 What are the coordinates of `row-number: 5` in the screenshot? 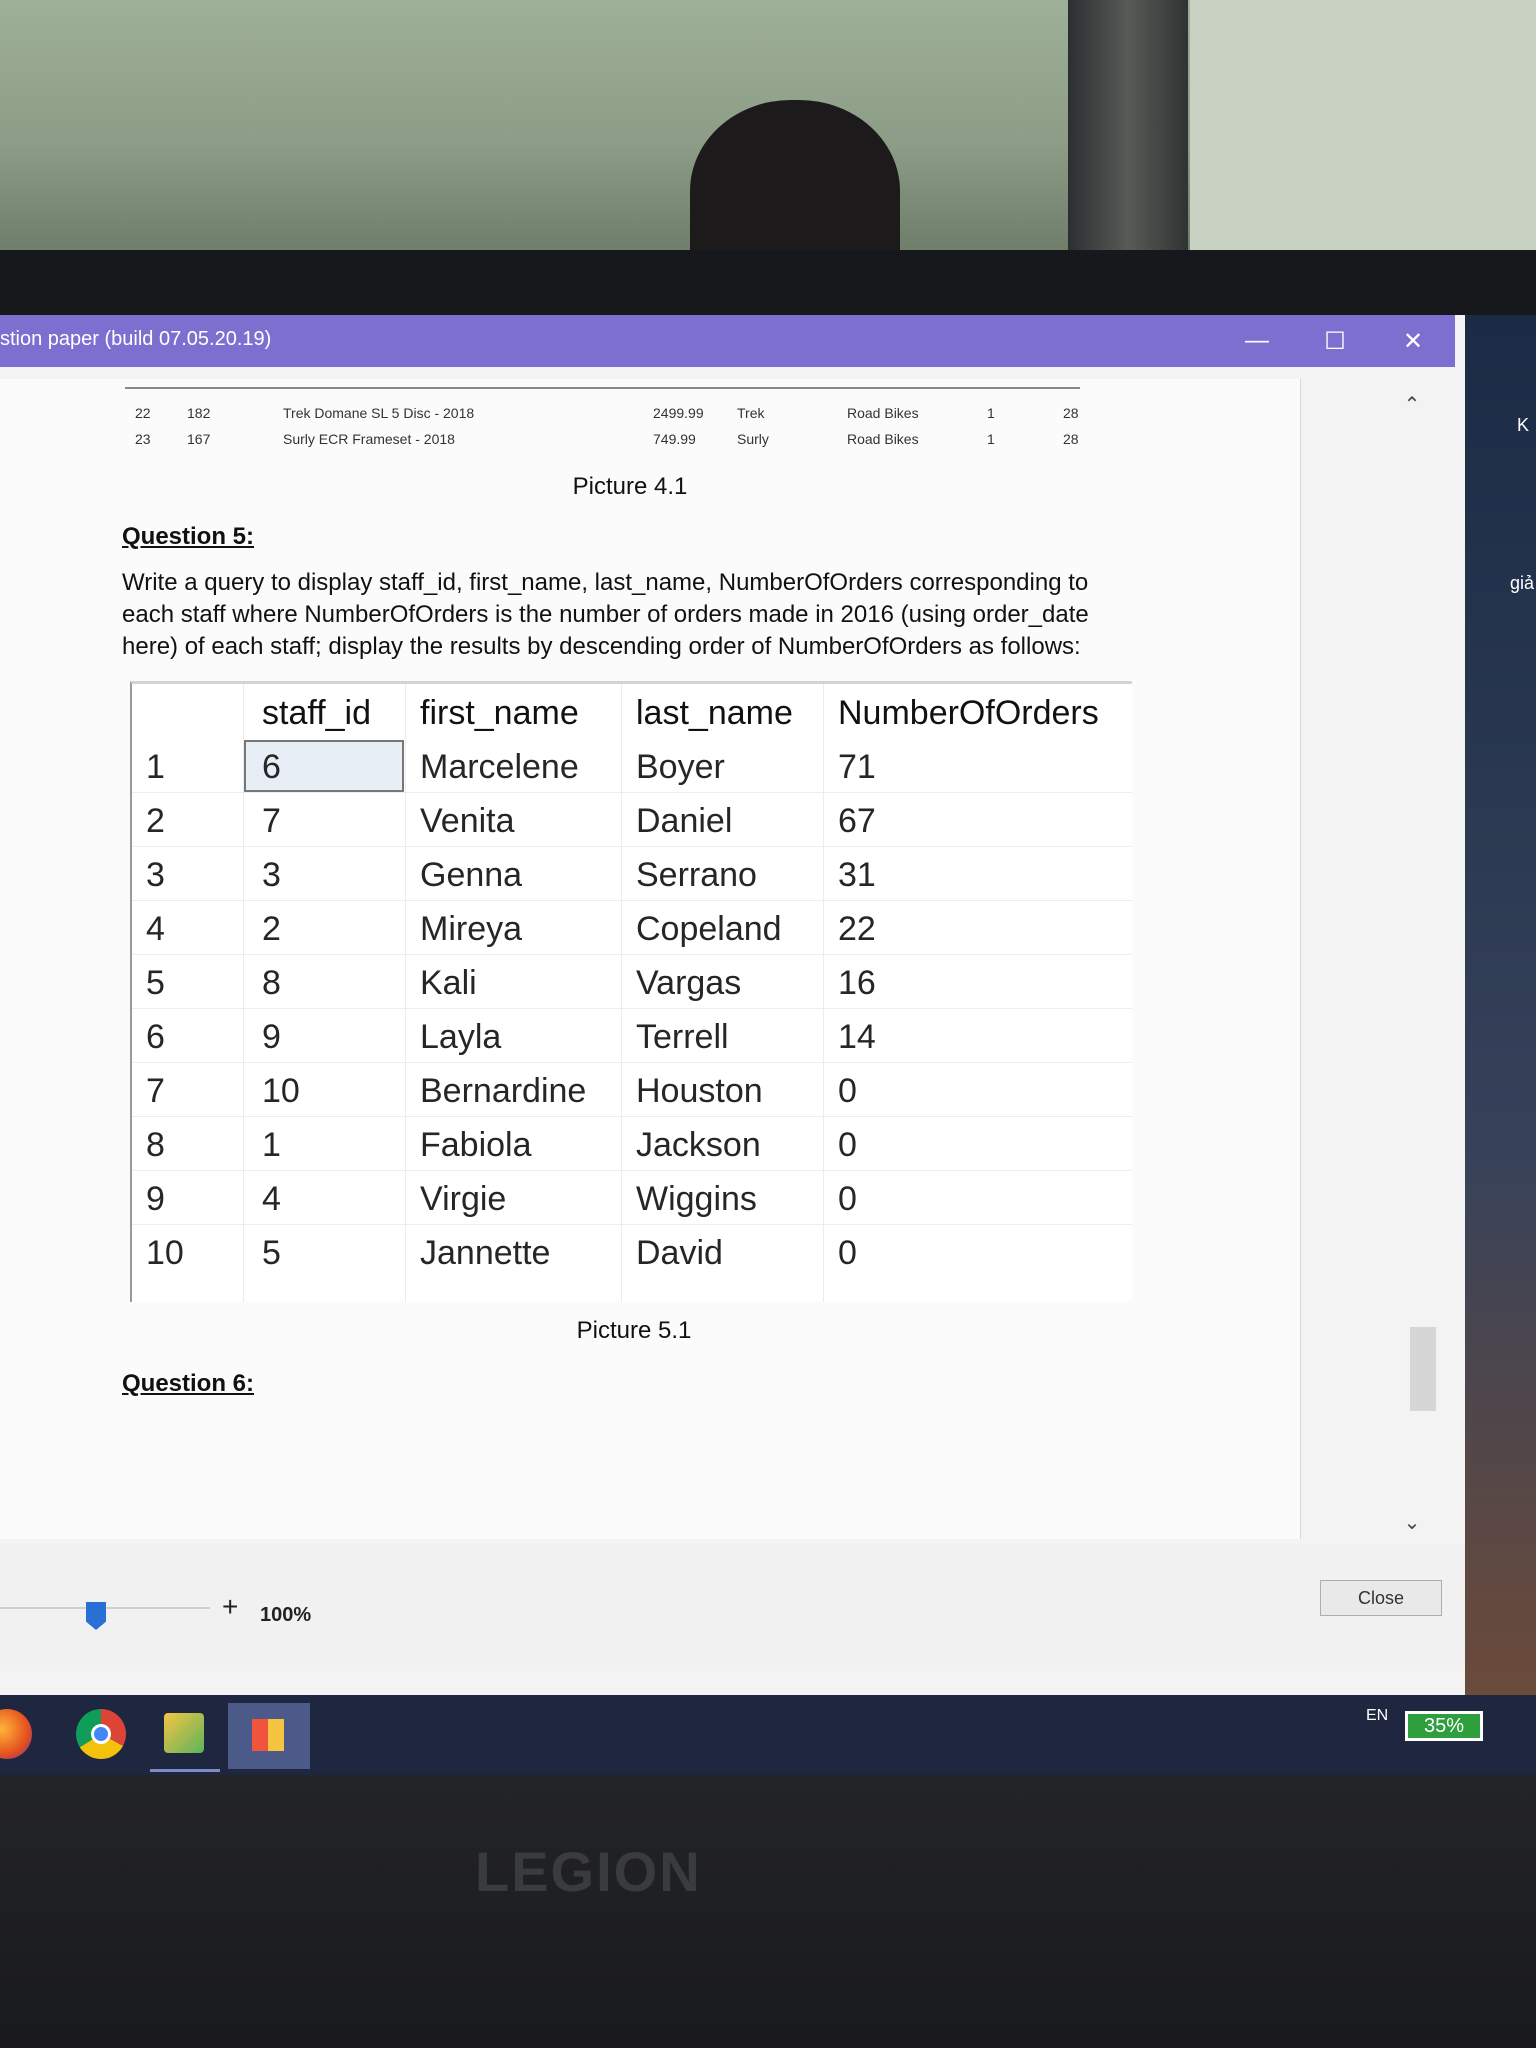 It's located at (155, 983).